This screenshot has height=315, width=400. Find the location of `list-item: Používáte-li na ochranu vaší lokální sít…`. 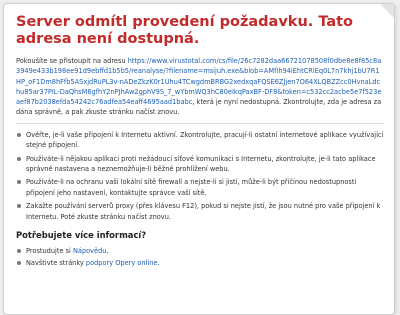

list-item: Používáte-li na ochranu vaší lokální sít… is located at coordinates (200, 187).